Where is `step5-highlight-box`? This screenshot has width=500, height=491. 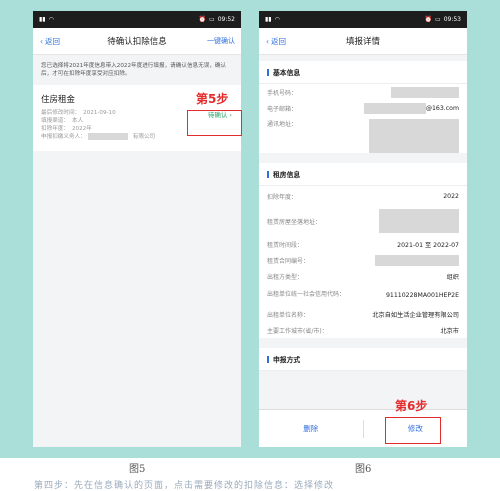 step5-highlight-box is located at coordinates (214, 123).